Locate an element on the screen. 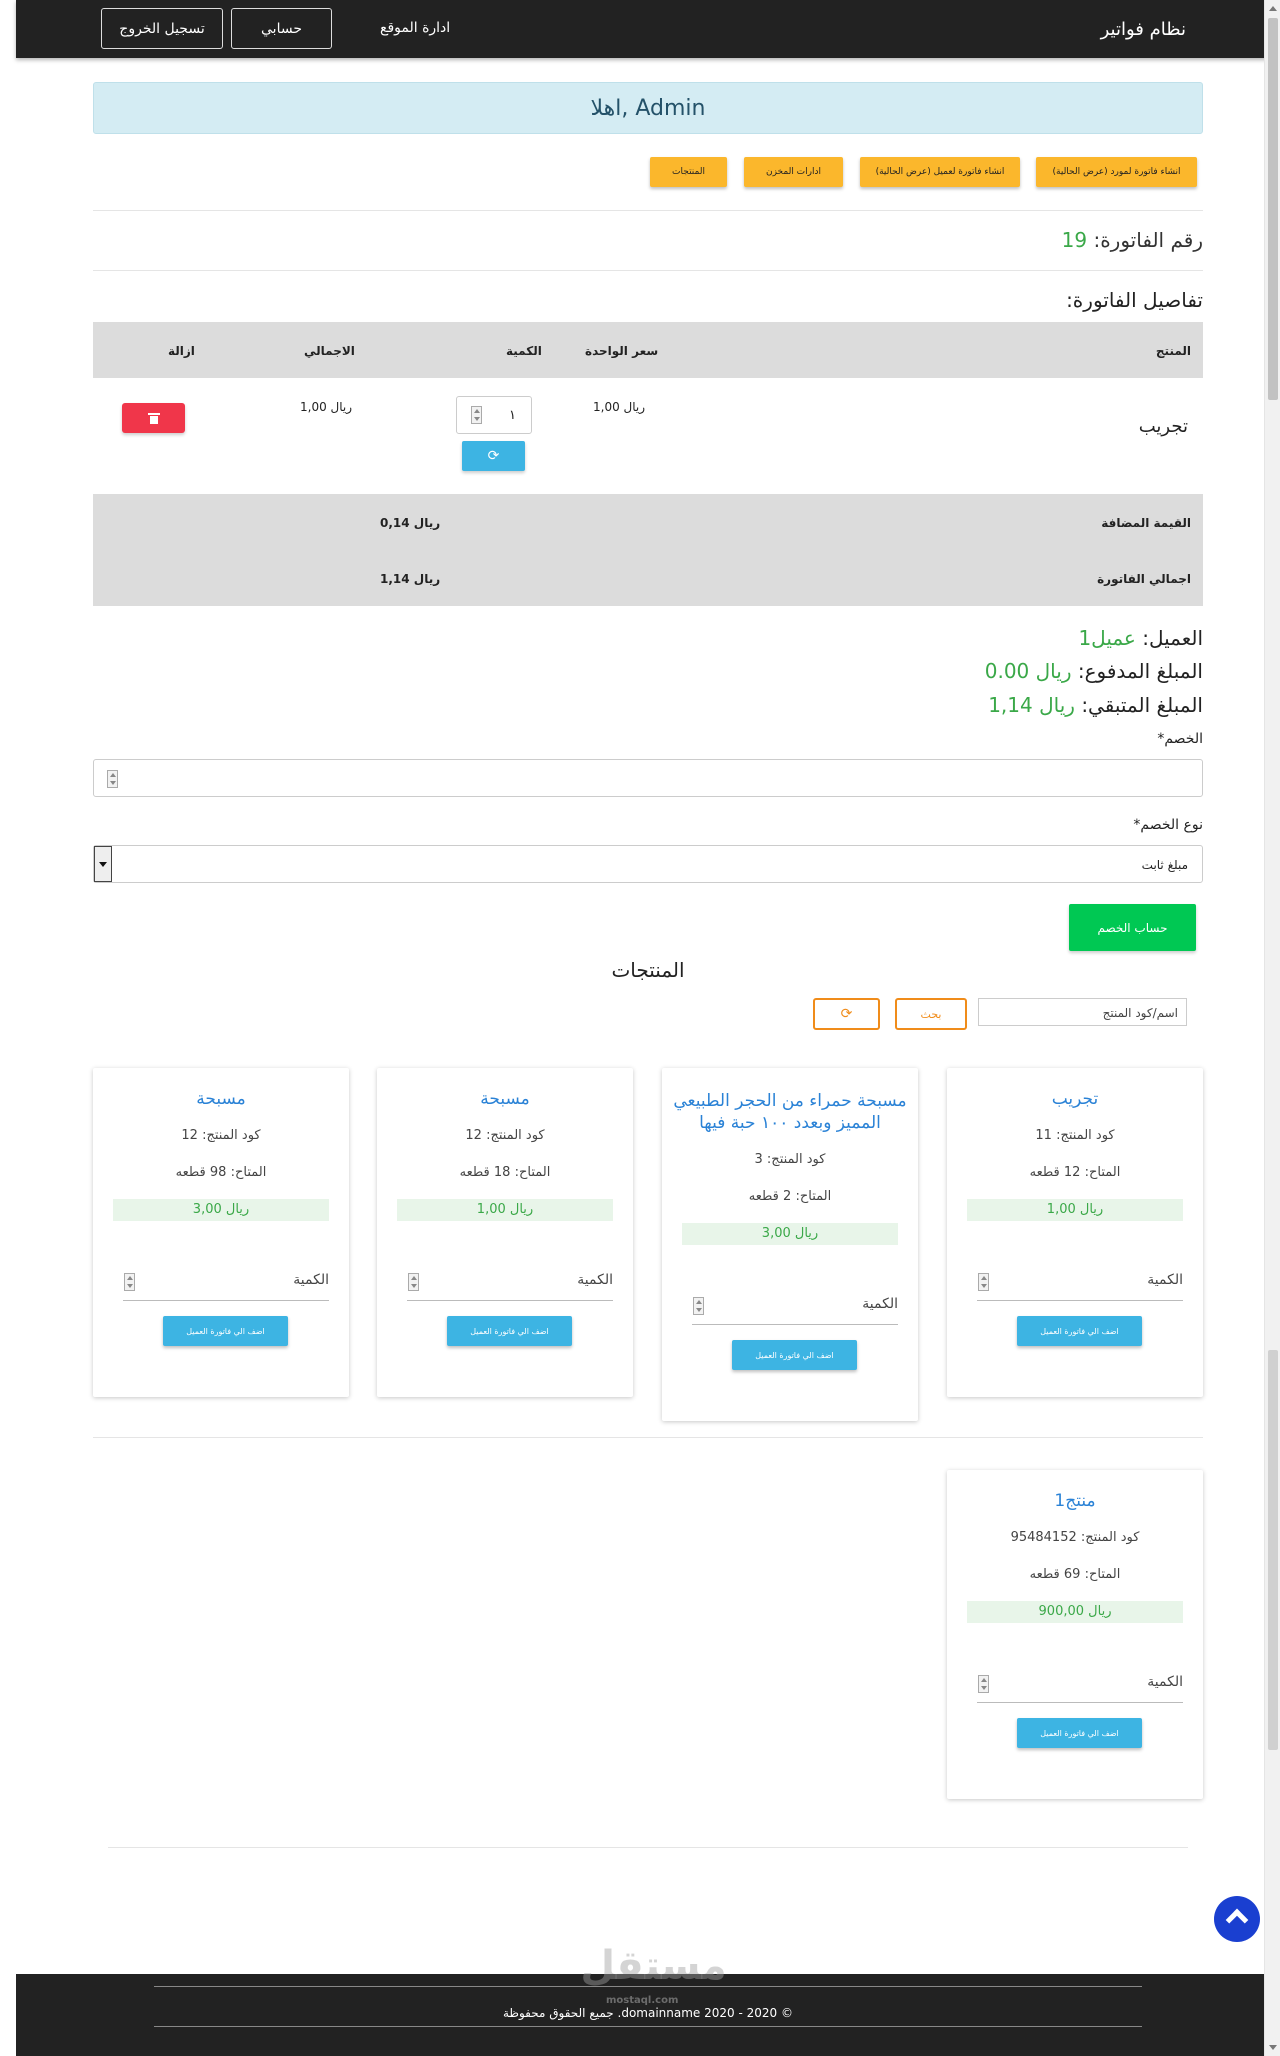 The height and width of the screenshot is (2056, 1280). paid-value: ريال 0.00 is located at coordinates (1028, 671).